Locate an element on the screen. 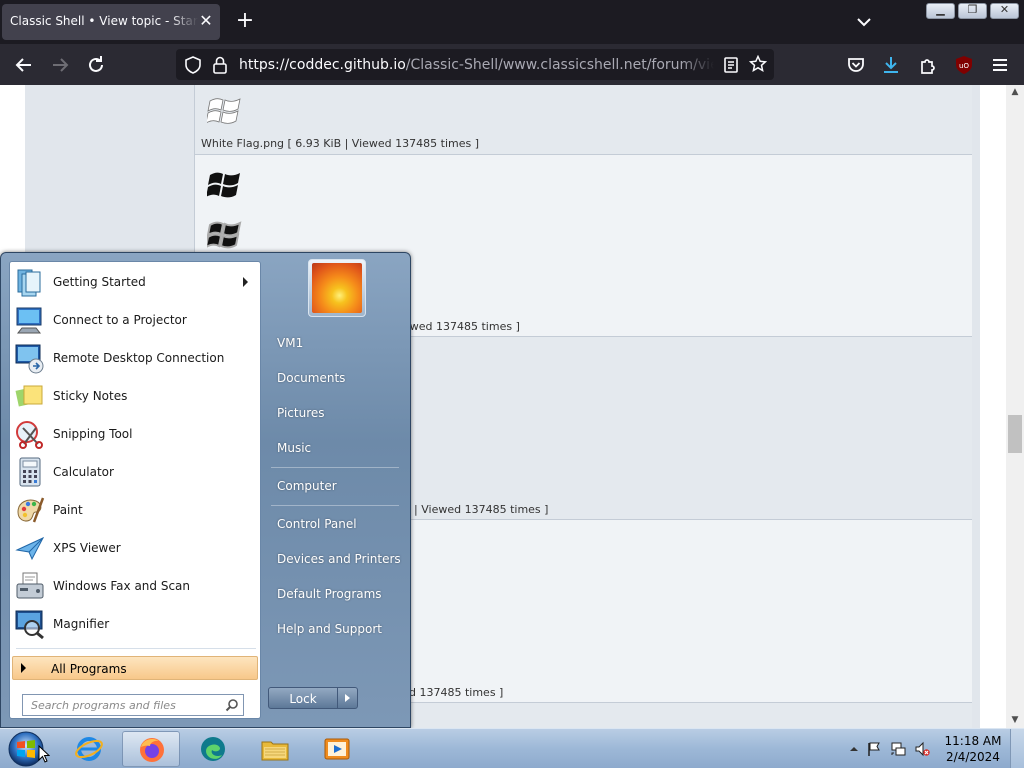 This screenshot has height=768, width=1024. media-player-icon is located at coordinates (337, 749).